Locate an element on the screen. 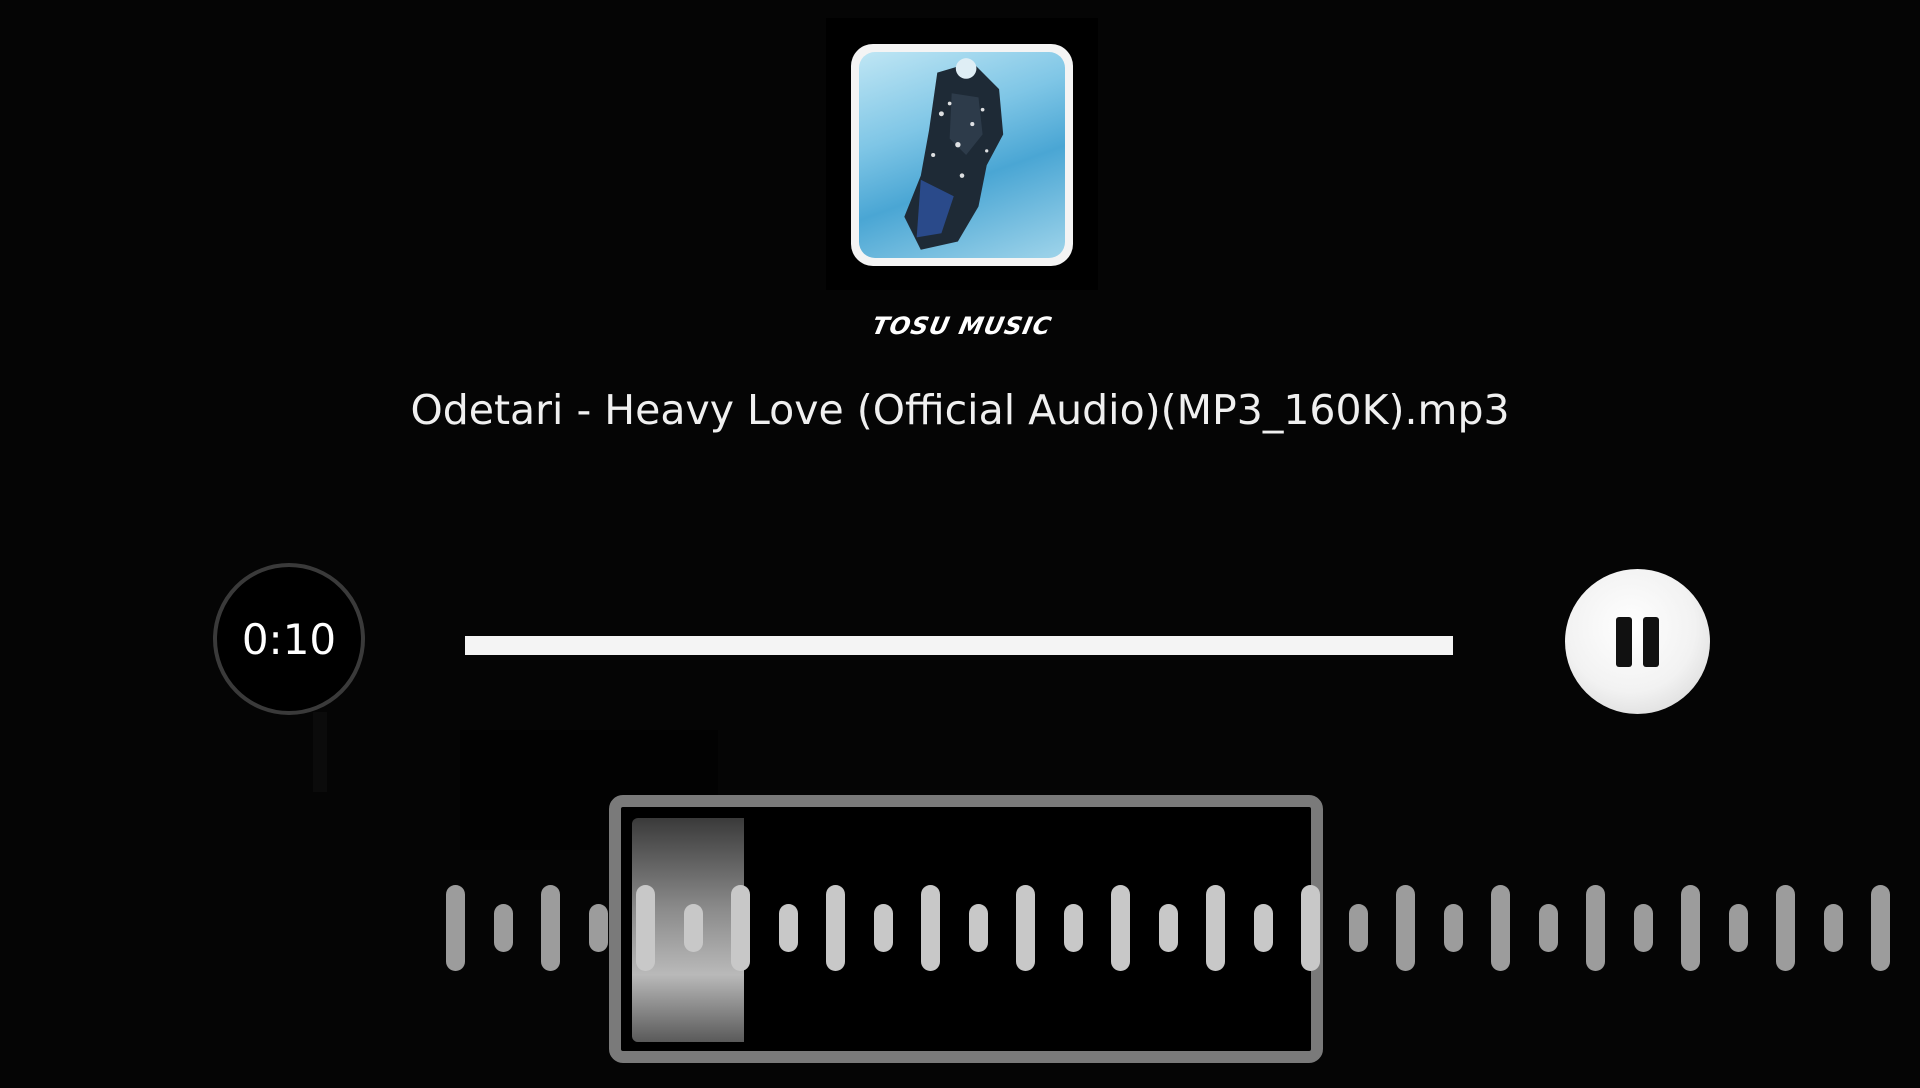 Image resolution: width=1920 pixels, height=1088 pixels. album-cover-photo-icon is located at coordinates (954, 154).